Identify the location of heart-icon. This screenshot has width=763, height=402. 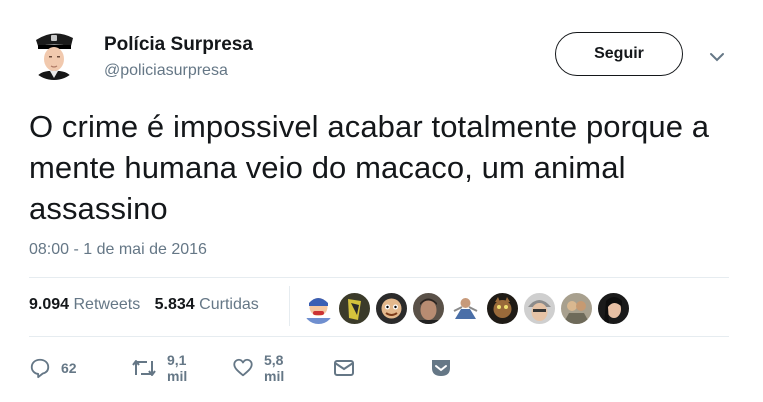
(243, 368).